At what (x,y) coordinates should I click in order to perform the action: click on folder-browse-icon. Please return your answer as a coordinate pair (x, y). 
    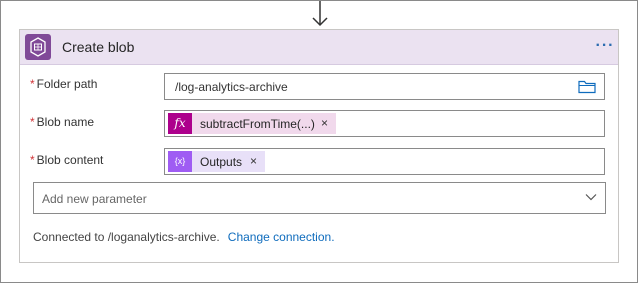
    Looking at the image, I should click on (587, 86).